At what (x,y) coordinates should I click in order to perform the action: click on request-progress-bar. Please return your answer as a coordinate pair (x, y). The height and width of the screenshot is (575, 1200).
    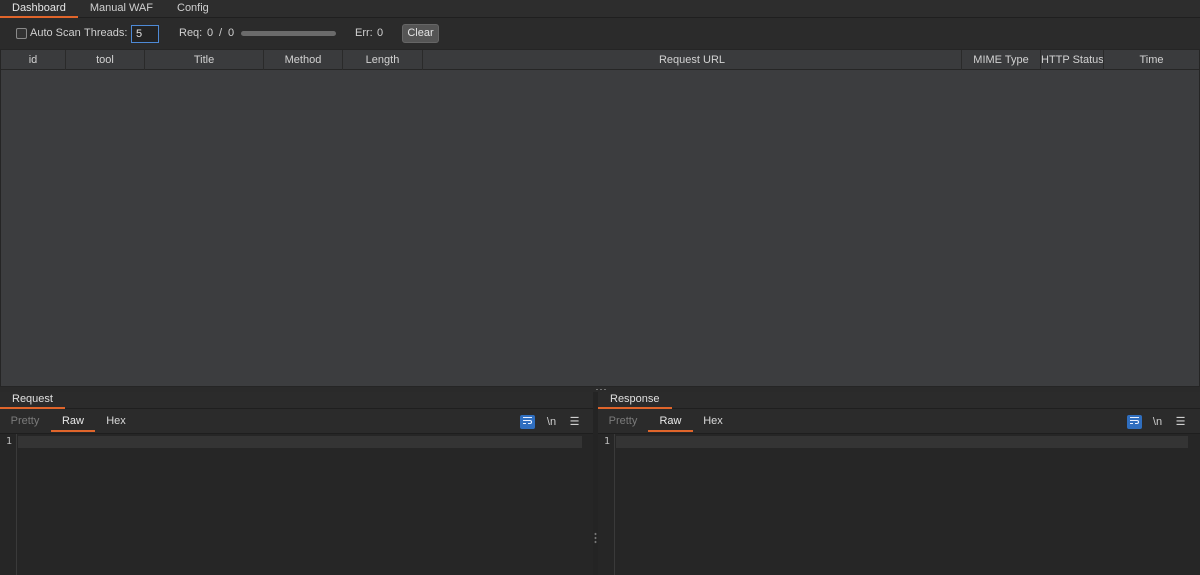
    Looking at the image, I should click on (288, 33).